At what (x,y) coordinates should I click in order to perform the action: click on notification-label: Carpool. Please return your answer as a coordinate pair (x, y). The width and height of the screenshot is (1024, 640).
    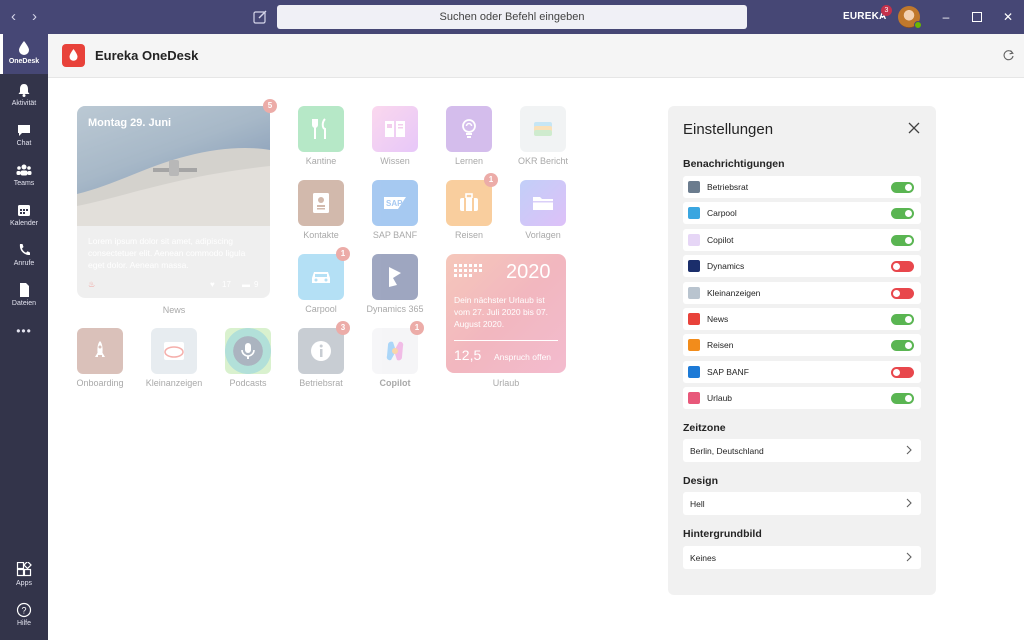
    Looking at the image, I should click on (722, 213).